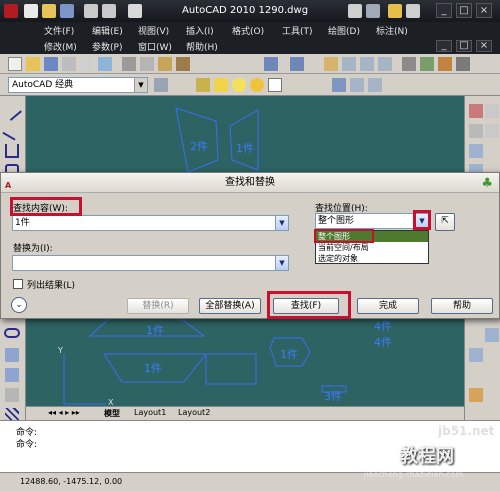  Describe the element at coordinates (464, 10) in the screenshot. I see `maximize-button: □` at that location.